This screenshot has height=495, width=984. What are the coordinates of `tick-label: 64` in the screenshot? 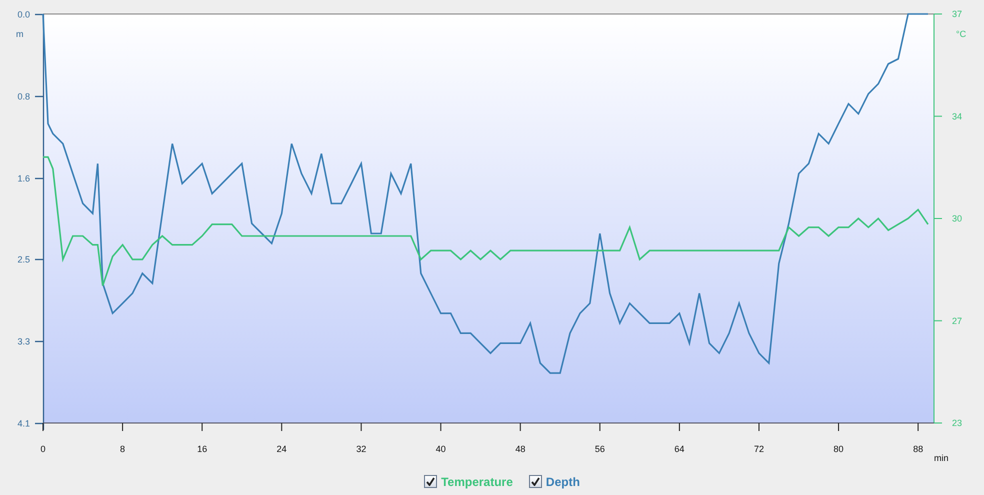 It's located at (679, 449).